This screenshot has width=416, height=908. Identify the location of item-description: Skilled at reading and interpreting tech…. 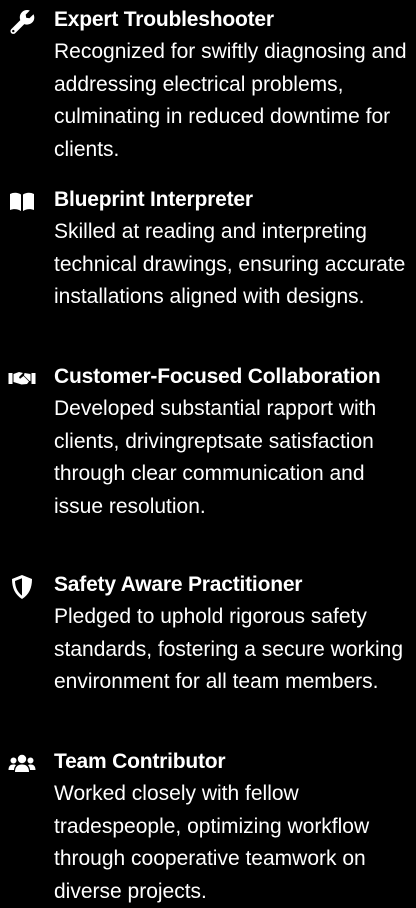
(230, 264).